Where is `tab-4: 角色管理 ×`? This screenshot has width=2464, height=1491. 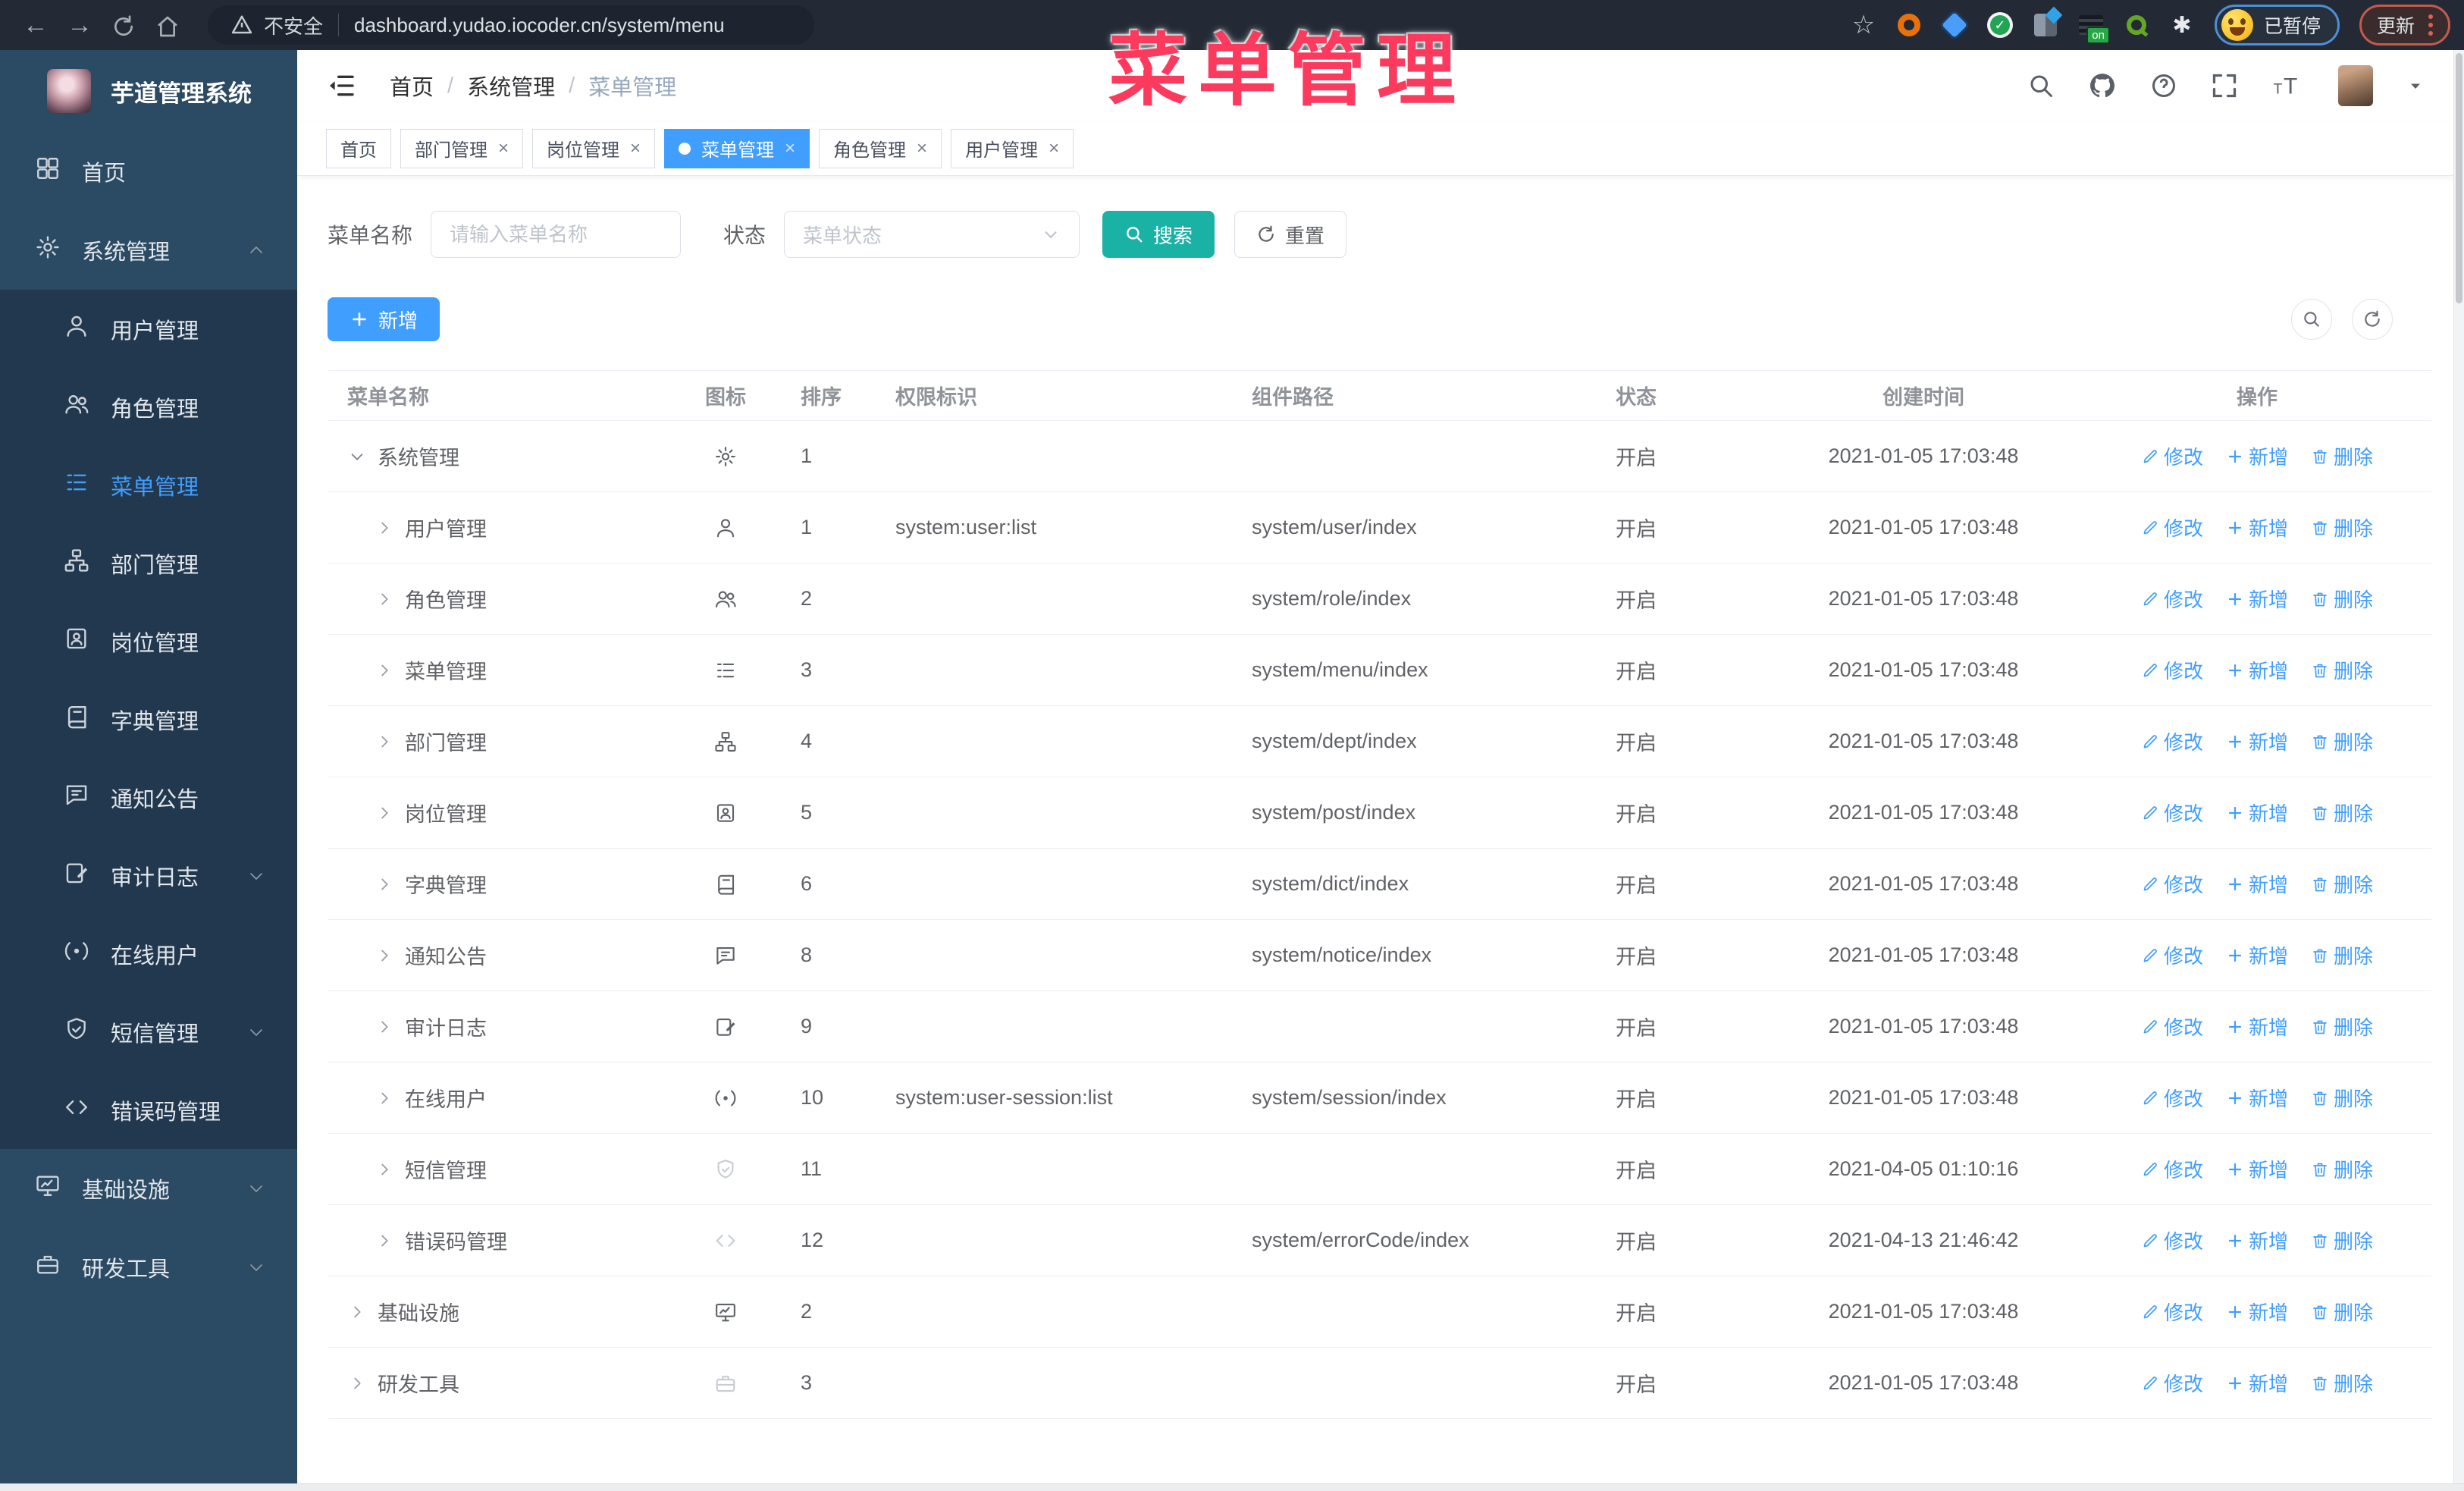
tab-4: 角色管理 × is located at coordinates (880, 148).